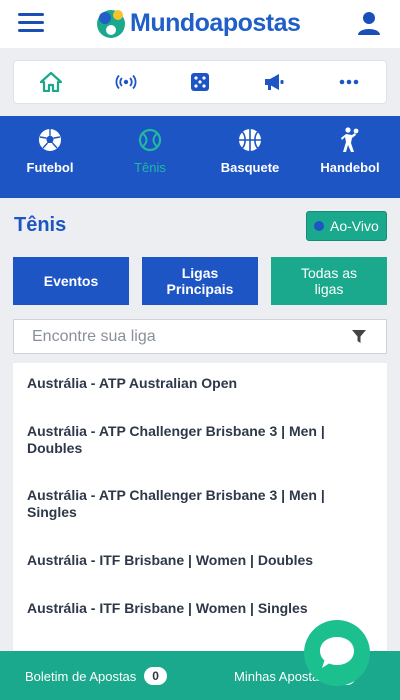 Image resolution: width=400 pixels, height=700 pixels. I want to click on brand-logo: Mundoapostas, so click(197, 23).